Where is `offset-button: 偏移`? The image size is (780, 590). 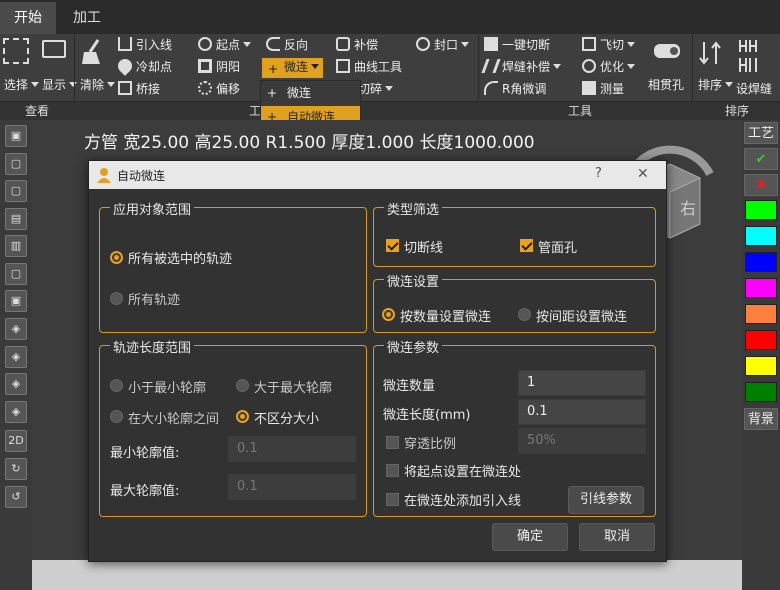 offset-button: 偏移 is located at coordinates (219, 89).